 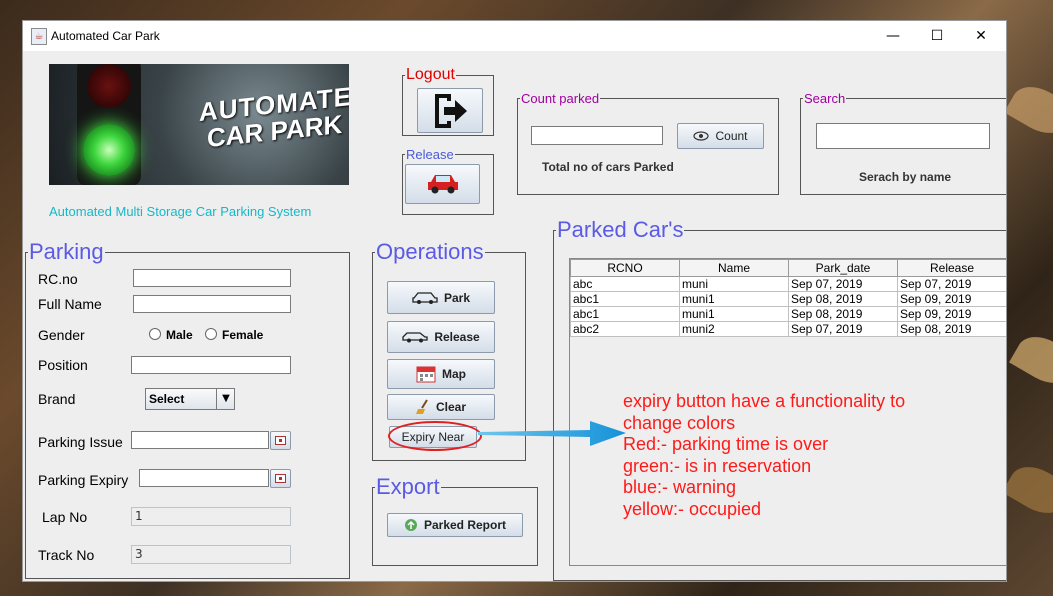 What do you see at coordinates (679, 422) in the screenshot?
I see `annotation-line: change colors` at bounding box center [679, 422].